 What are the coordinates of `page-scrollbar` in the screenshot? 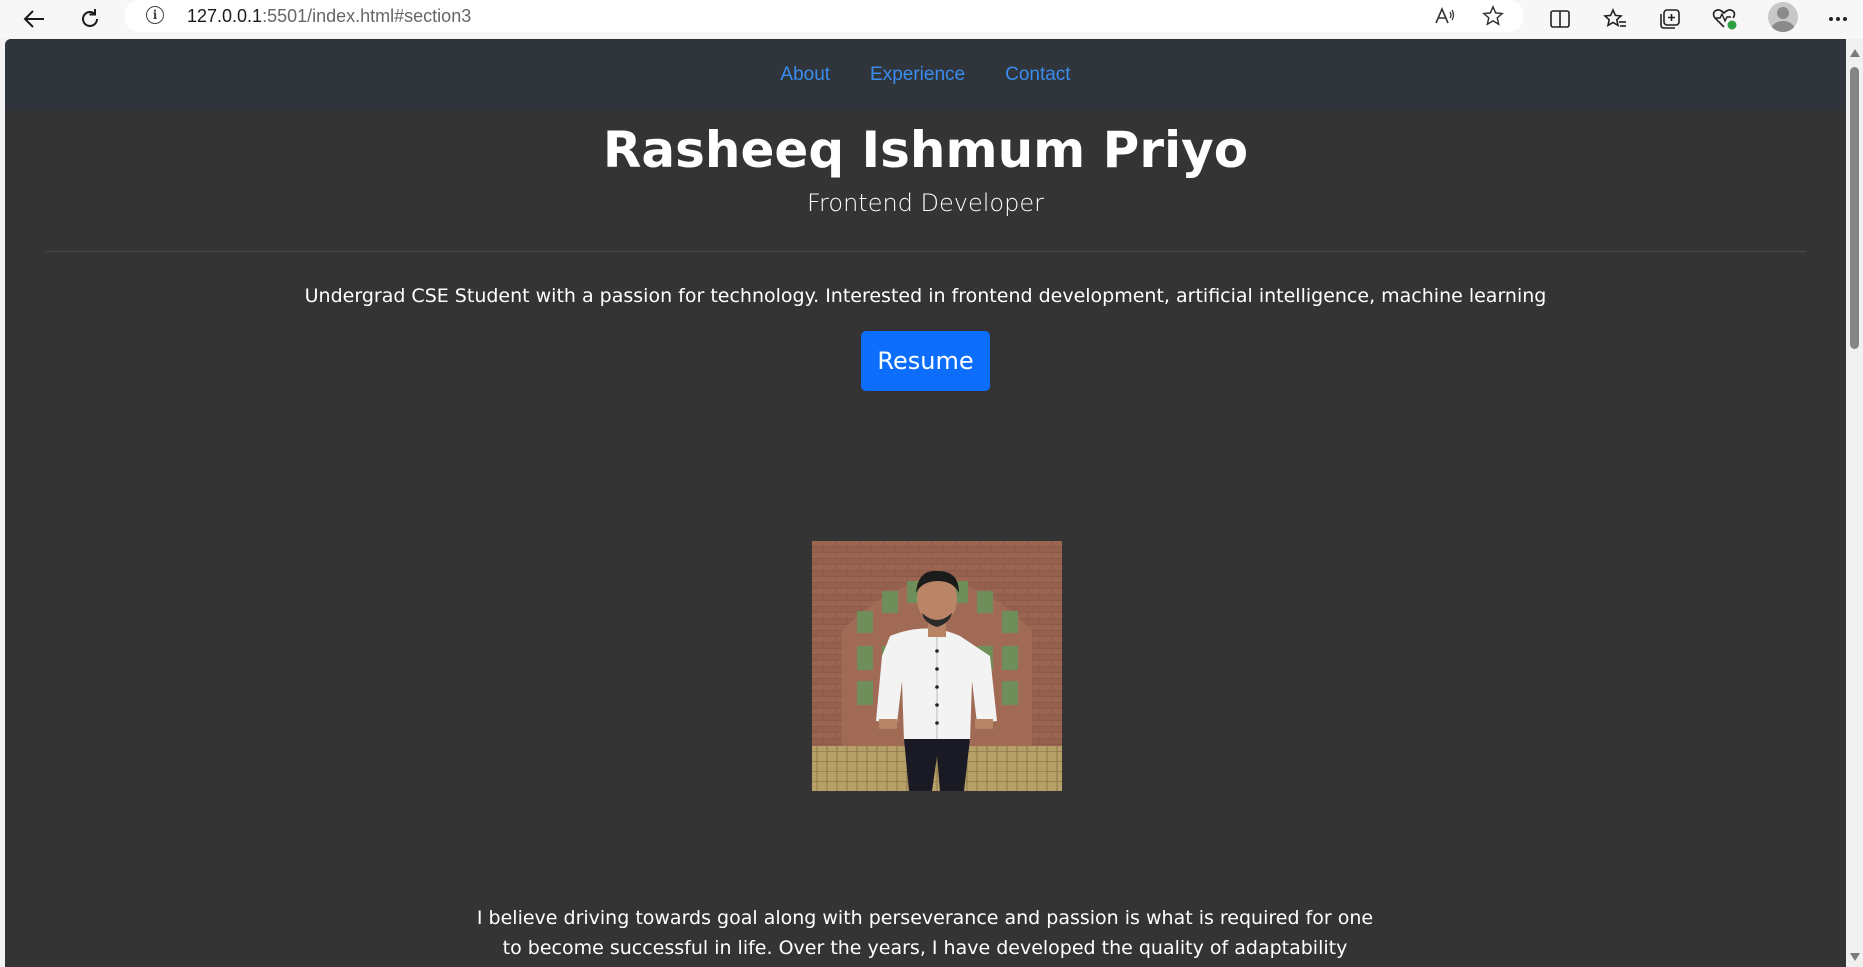 It's located at (1854, 503).